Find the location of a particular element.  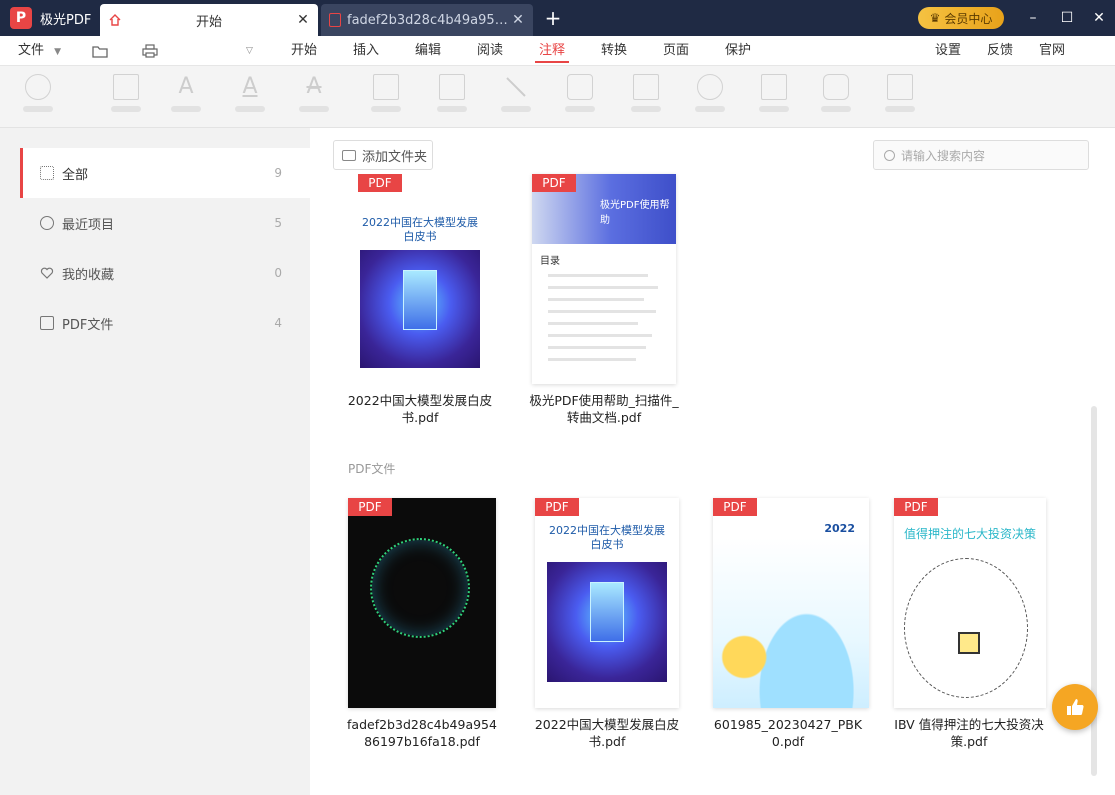

open-folder-icon is located at coordinates (100, 51).